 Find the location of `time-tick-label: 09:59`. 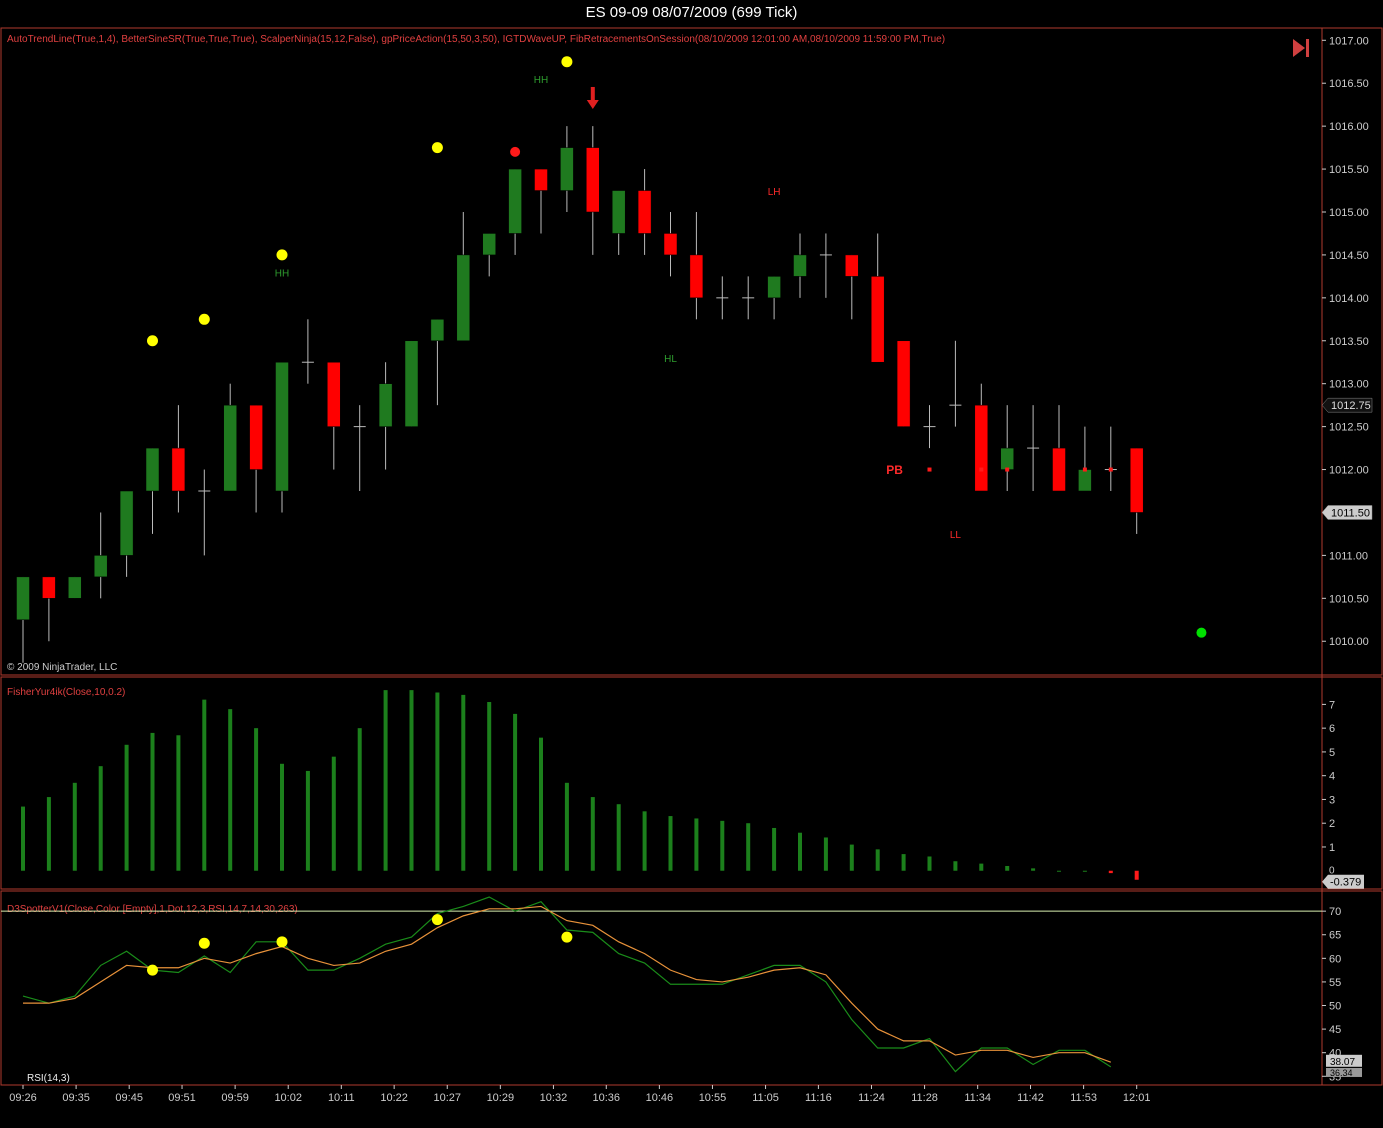

time-tick-label: 09:59 is located at coordinates (235, 1098).